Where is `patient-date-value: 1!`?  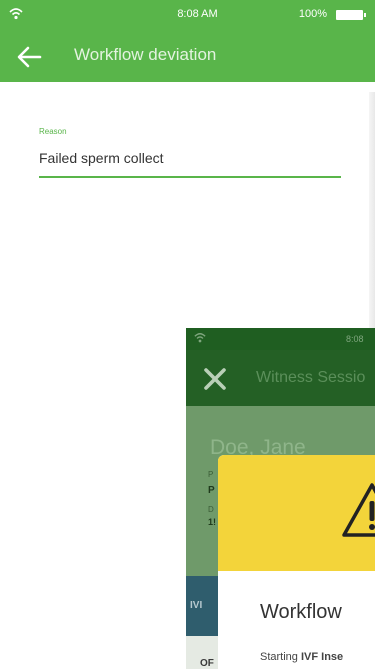
patient-date-value: 1! is located at coordinates (212, 522).